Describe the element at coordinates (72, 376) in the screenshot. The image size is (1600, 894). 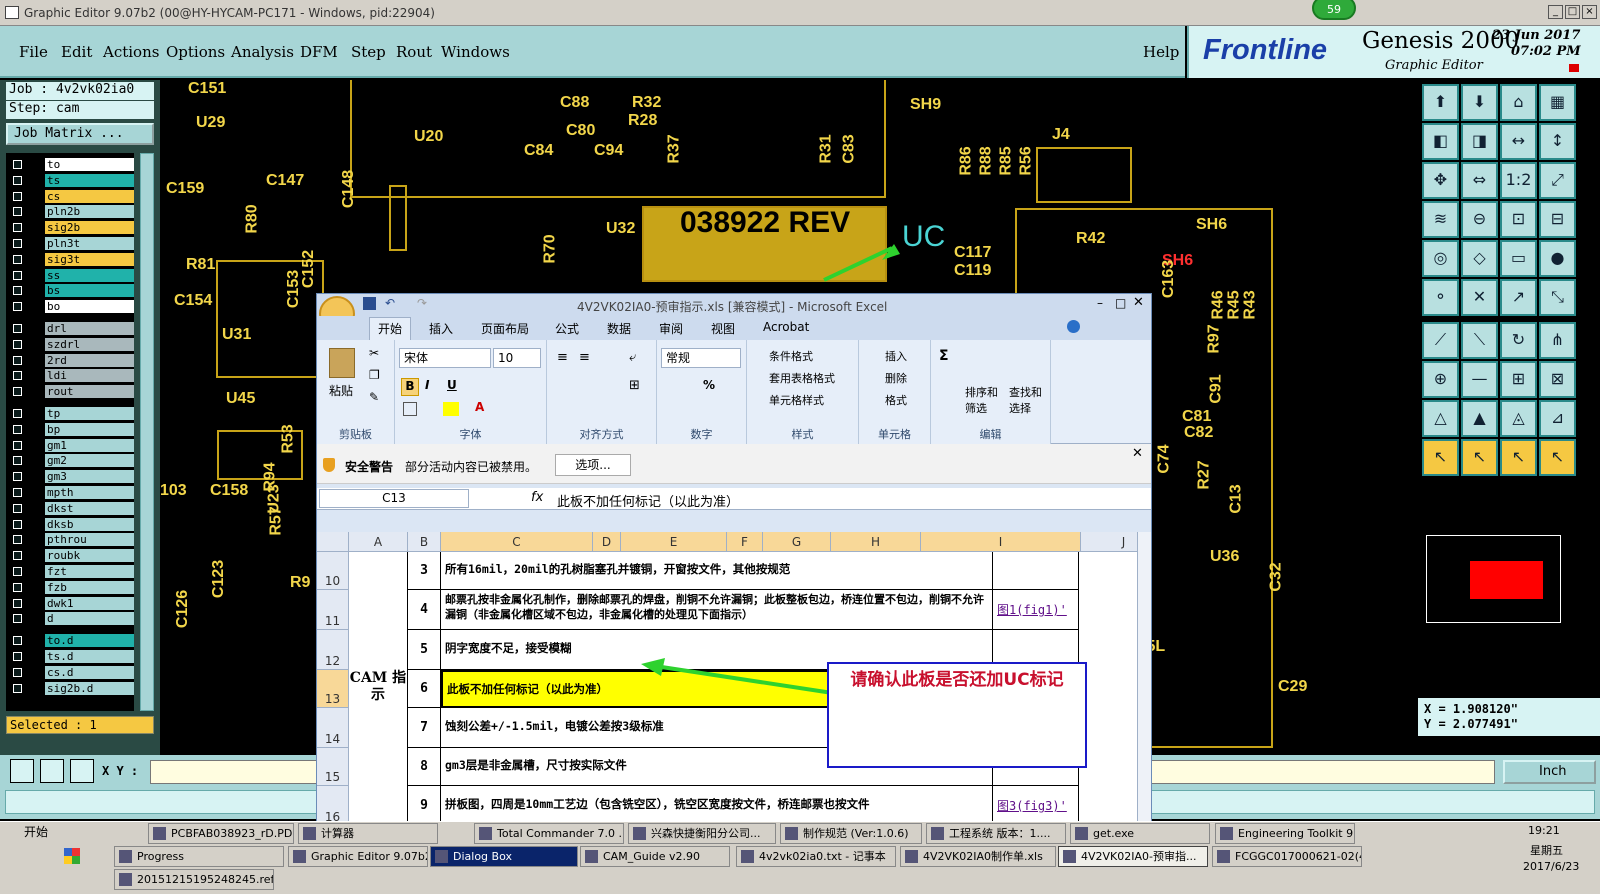
I see `layer-row-ldi: ldi` at that location.